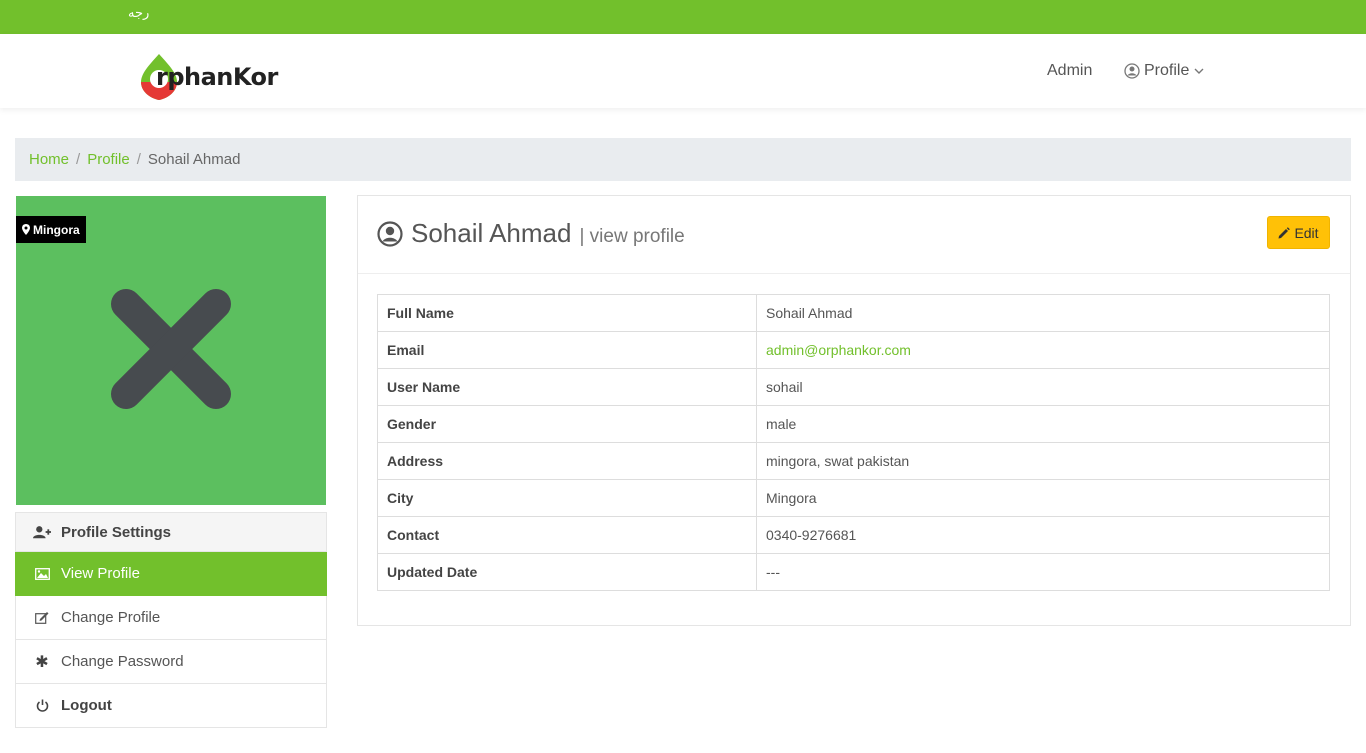  What do you see at coordinates (171, 706) in the screenshot?
I see `menu-logout: Logout` at bounding box center [171, 706].